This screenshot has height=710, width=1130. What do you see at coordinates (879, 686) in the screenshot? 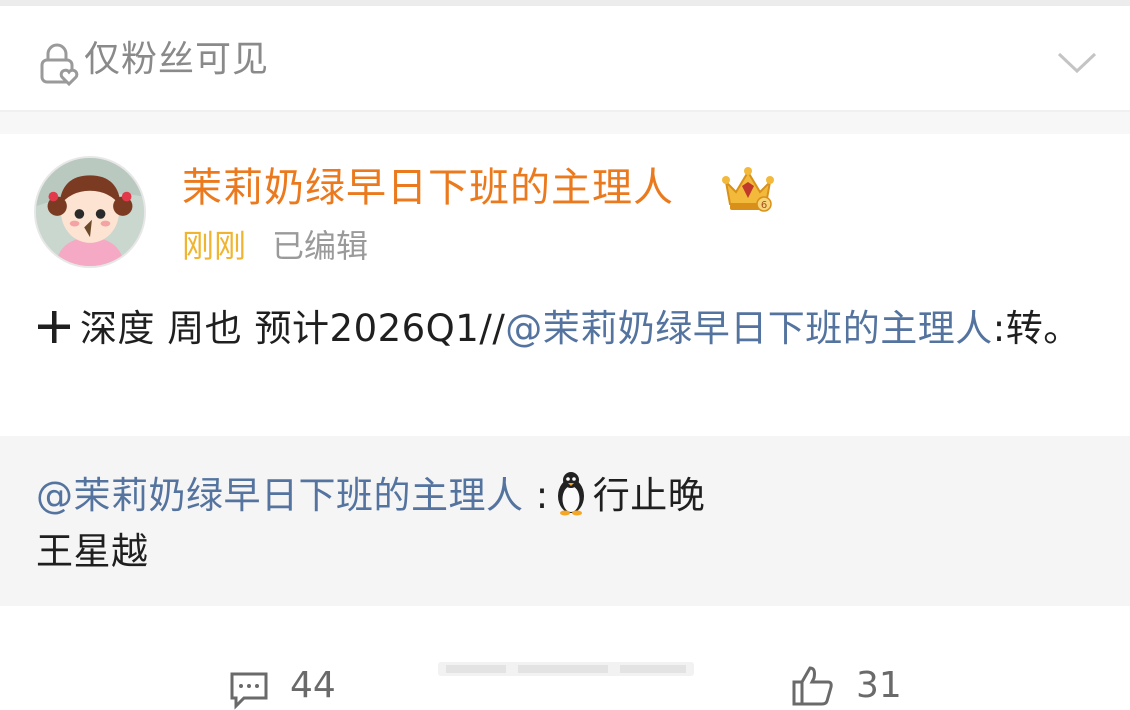
I see `like-count: 31` at bounding box center [879, 686].